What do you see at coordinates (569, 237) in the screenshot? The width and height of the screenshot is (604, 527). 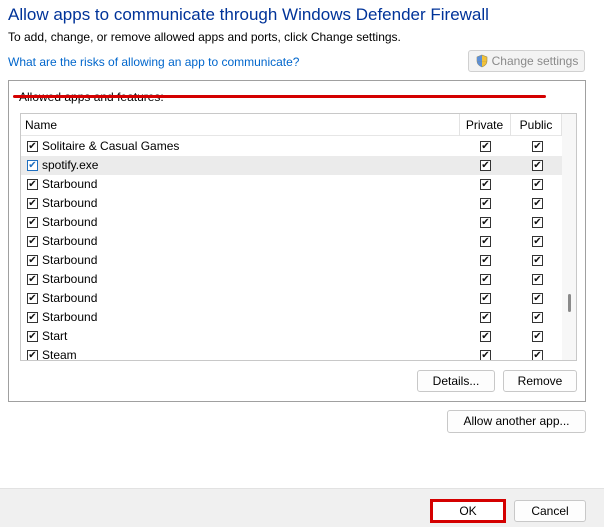 I see `vertical-scrollbar` at bounding box center [569, 237].